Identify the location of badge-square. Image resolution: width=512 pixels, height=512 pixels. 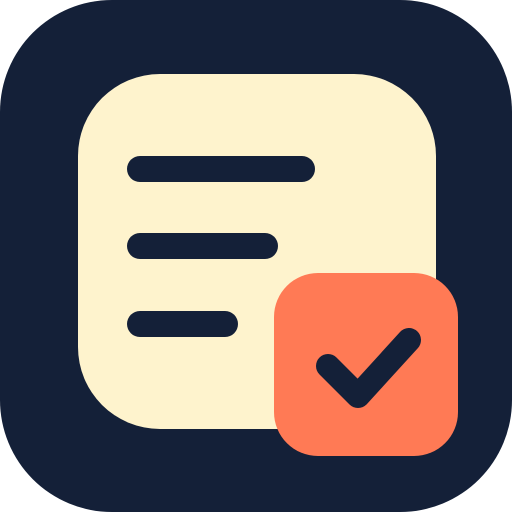
(366, 364).